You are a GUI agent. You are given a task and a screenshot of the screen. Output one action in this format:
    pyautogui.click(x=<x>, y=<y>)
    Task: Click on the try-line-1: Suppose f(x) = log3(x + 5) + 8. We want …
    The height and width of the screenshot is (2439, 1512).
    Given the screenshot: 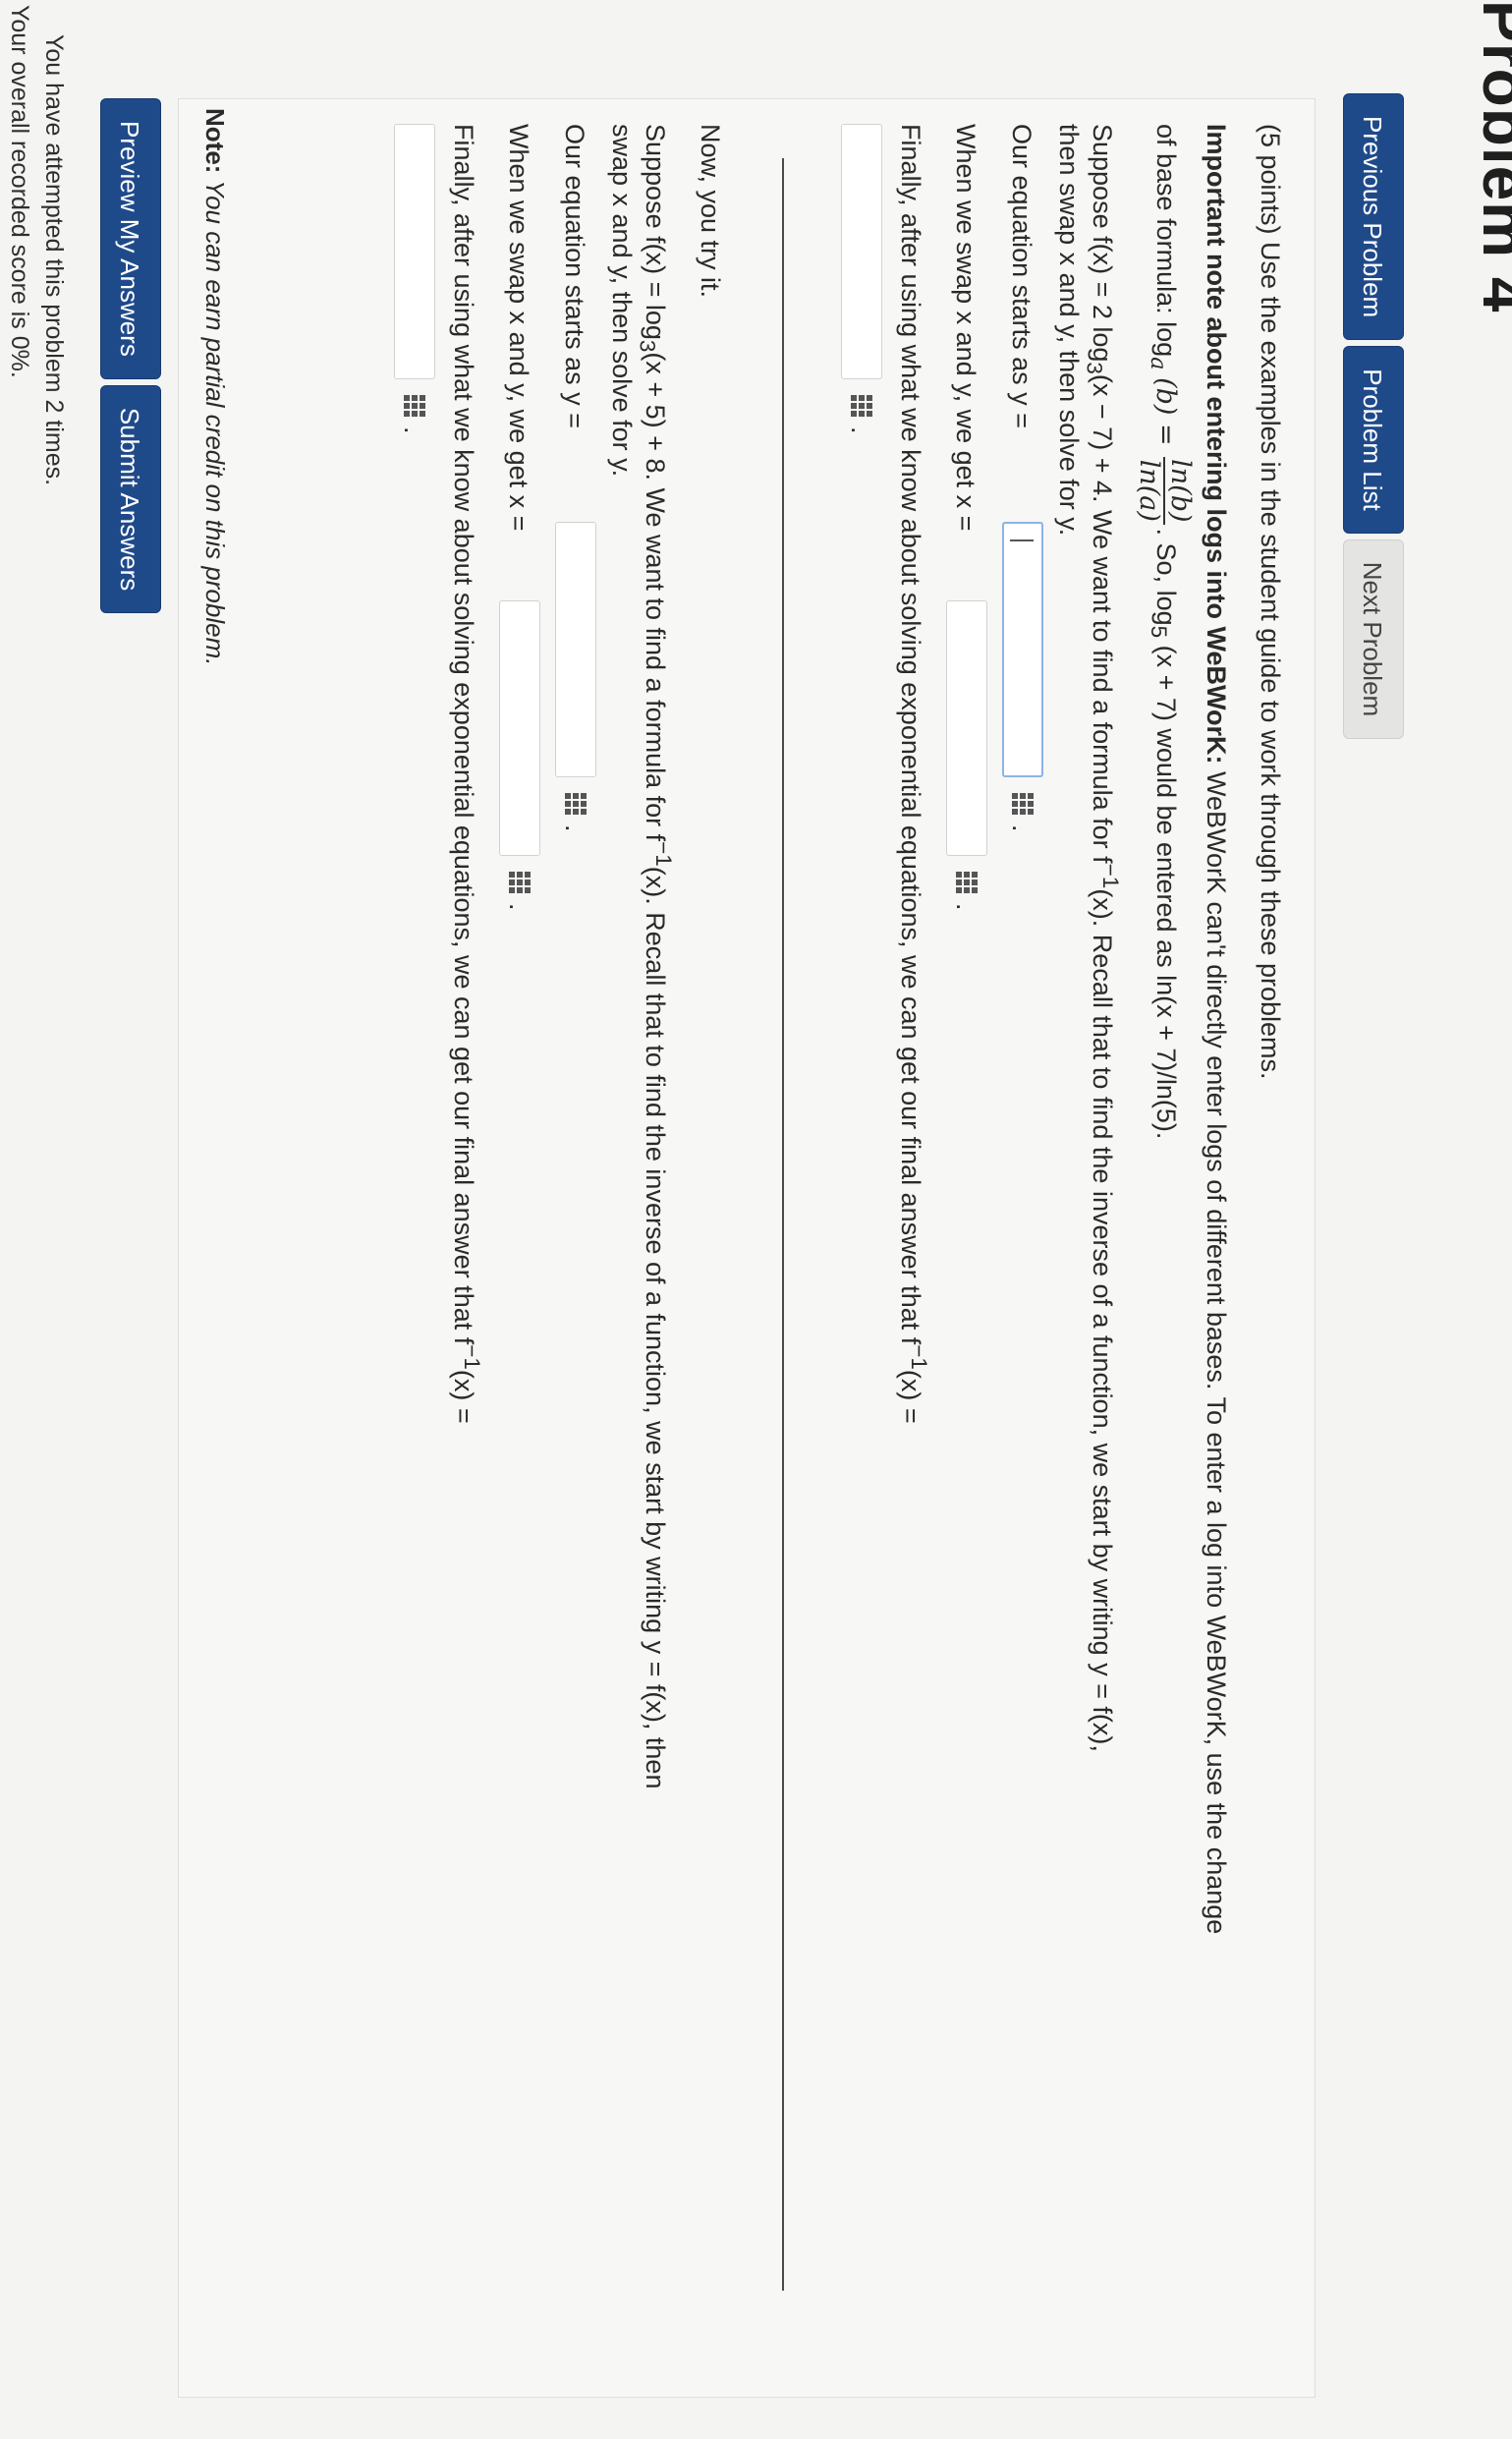 What is the action you would take?
    pyautogui.click(x=655, y=956)
    